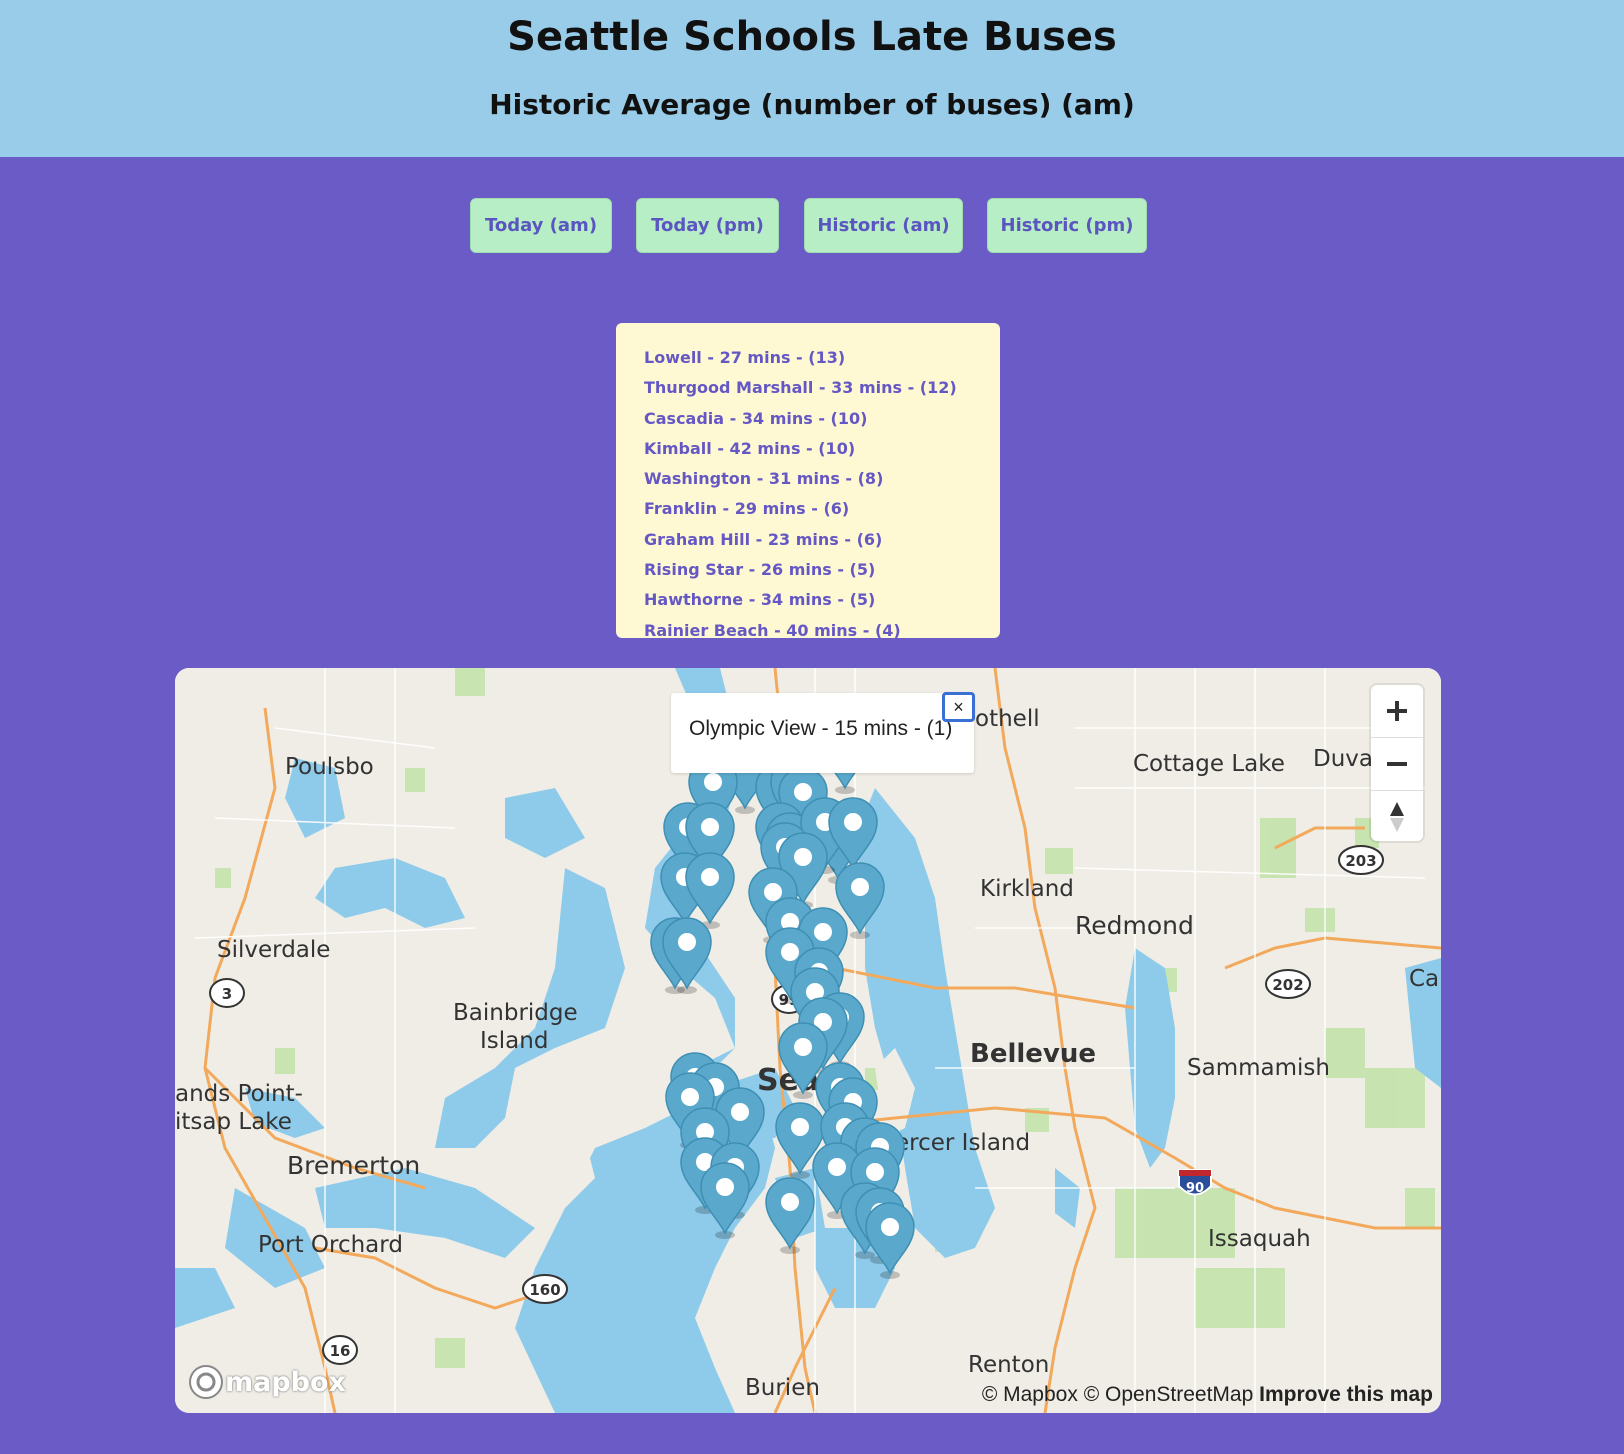 Image resolution: width=1624 pixels, height=1454 pixels. I want to click on compass-button, so click(1397, 817).